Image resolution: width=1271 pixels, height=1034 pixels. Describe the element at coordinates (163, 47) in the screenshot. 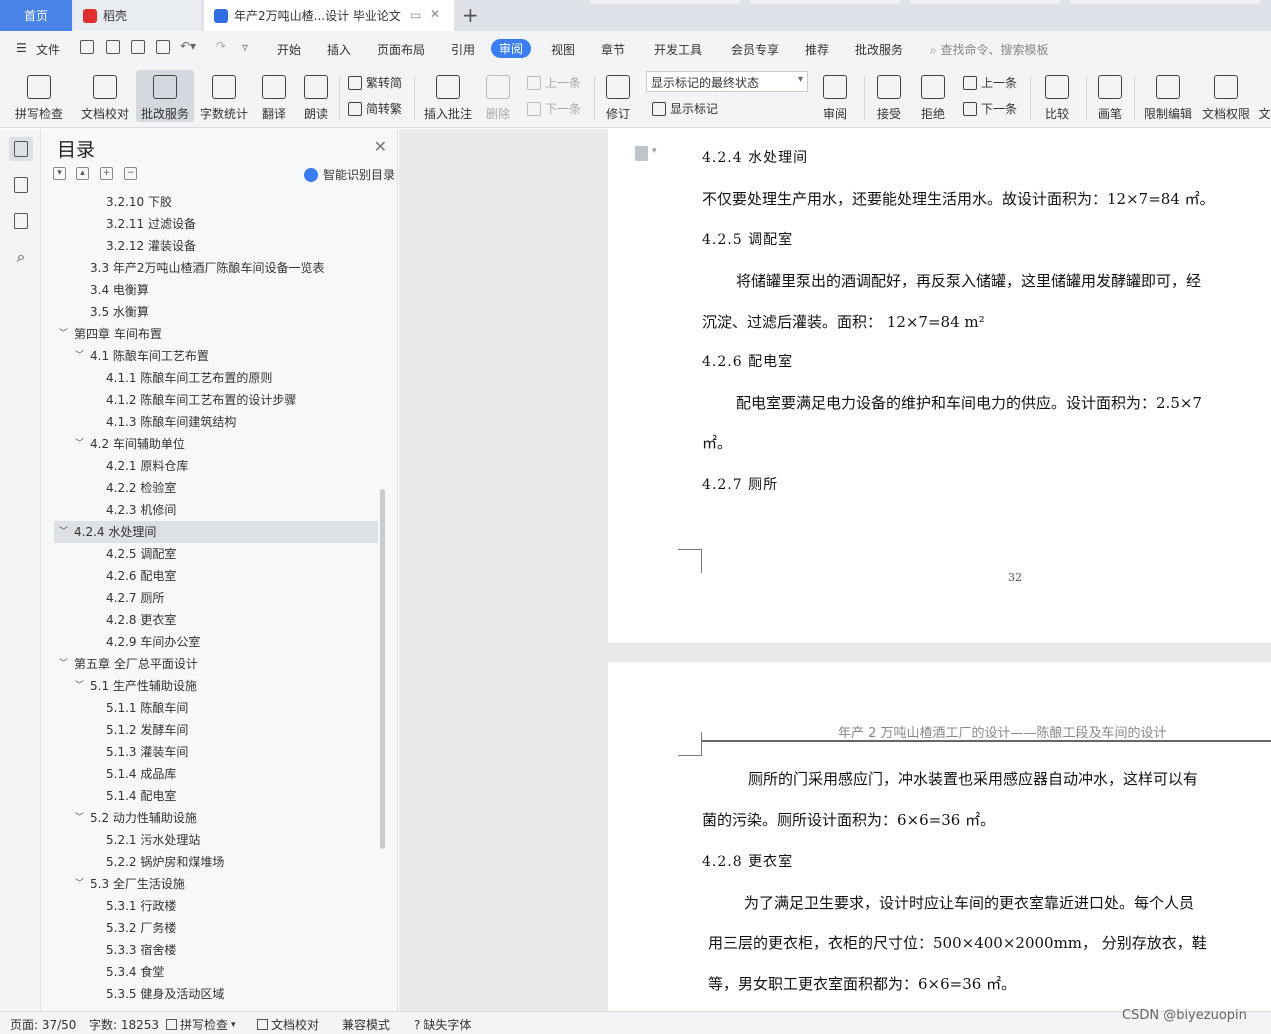

I see `print-preview-icon` at that location.